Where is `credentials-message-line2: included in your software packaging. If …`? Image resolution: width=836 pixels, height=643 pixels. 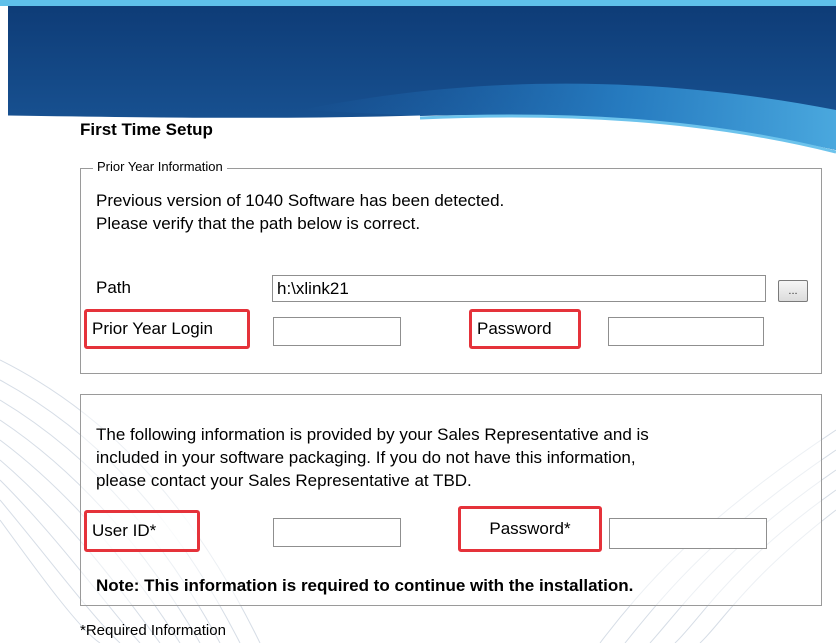 credentials-message-line2: included in your software packaging. If … is located at coordinates (366, 457).